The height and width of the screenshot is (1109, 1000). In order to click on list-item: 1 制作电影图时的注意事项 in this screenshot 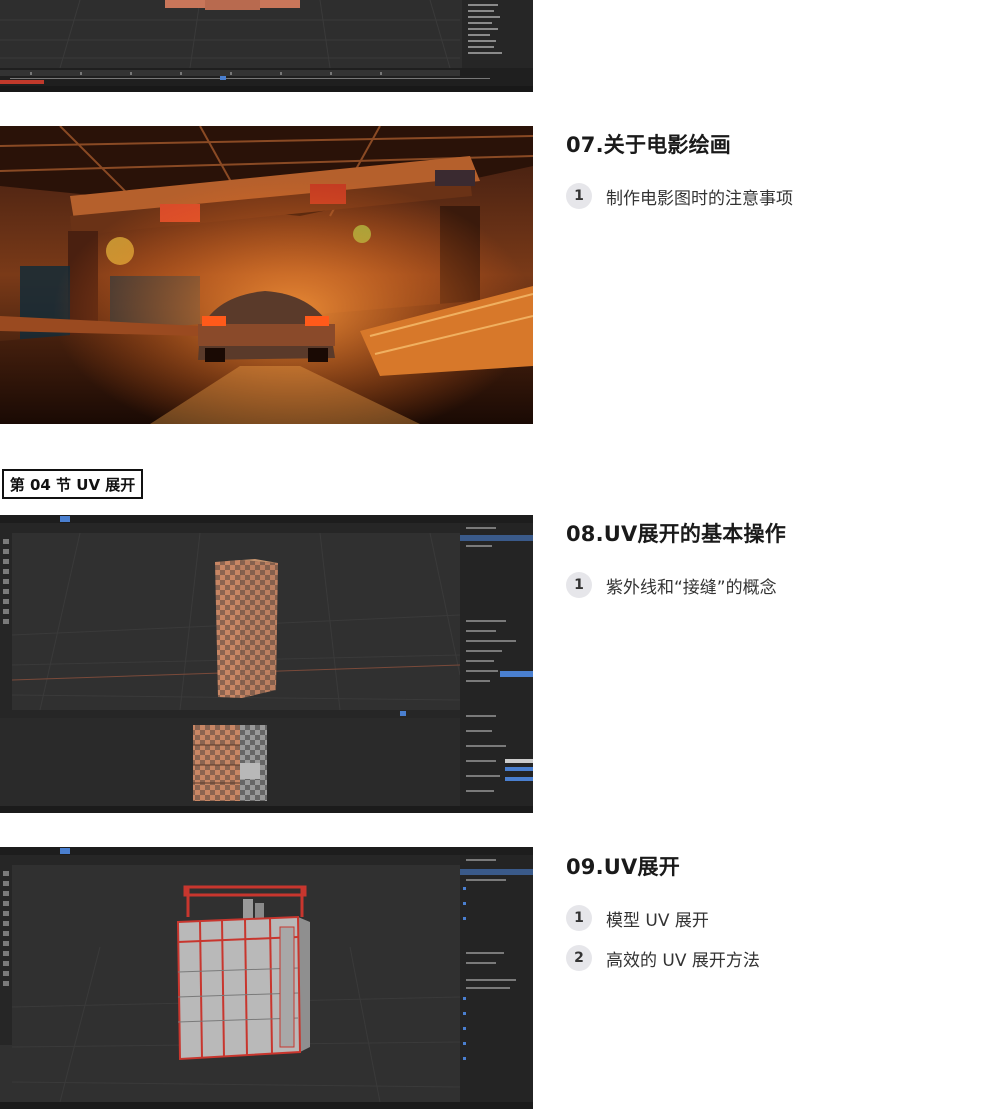, I will do `click(776, 196)`.